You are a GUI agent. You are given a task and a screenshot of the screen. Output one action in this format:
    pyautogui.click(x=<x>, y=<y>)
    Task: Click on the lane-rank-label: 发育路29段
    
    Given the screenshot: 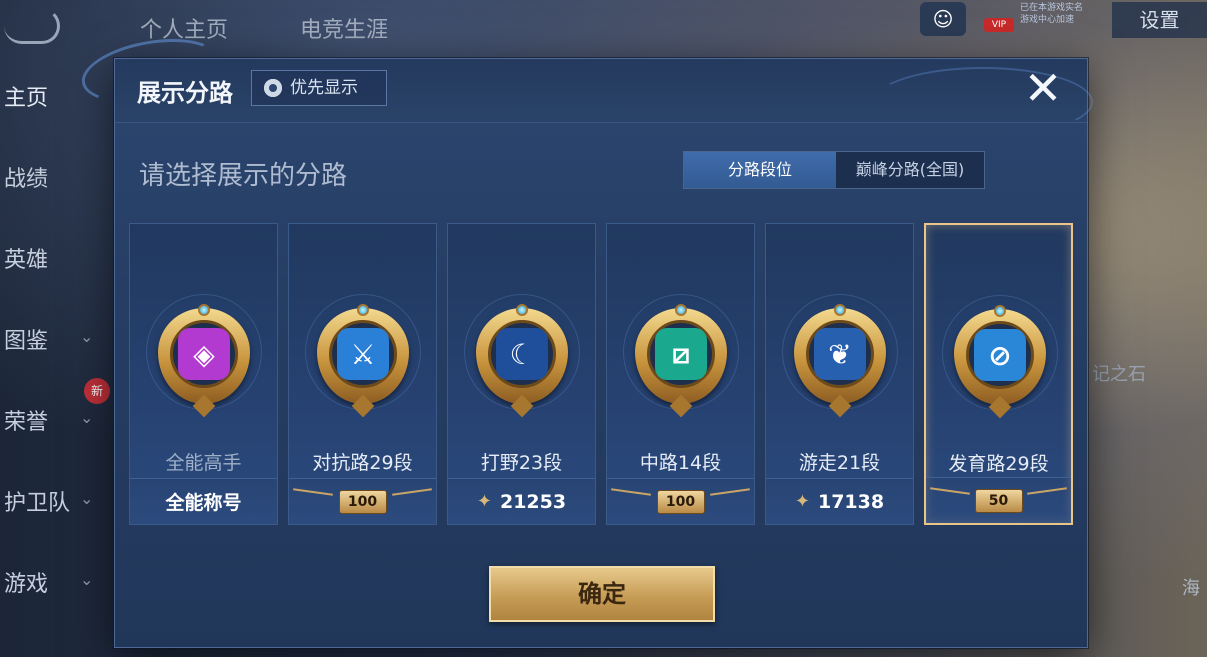 What is the action you would take?
    pyautogui.click(x=998, y=464)
    